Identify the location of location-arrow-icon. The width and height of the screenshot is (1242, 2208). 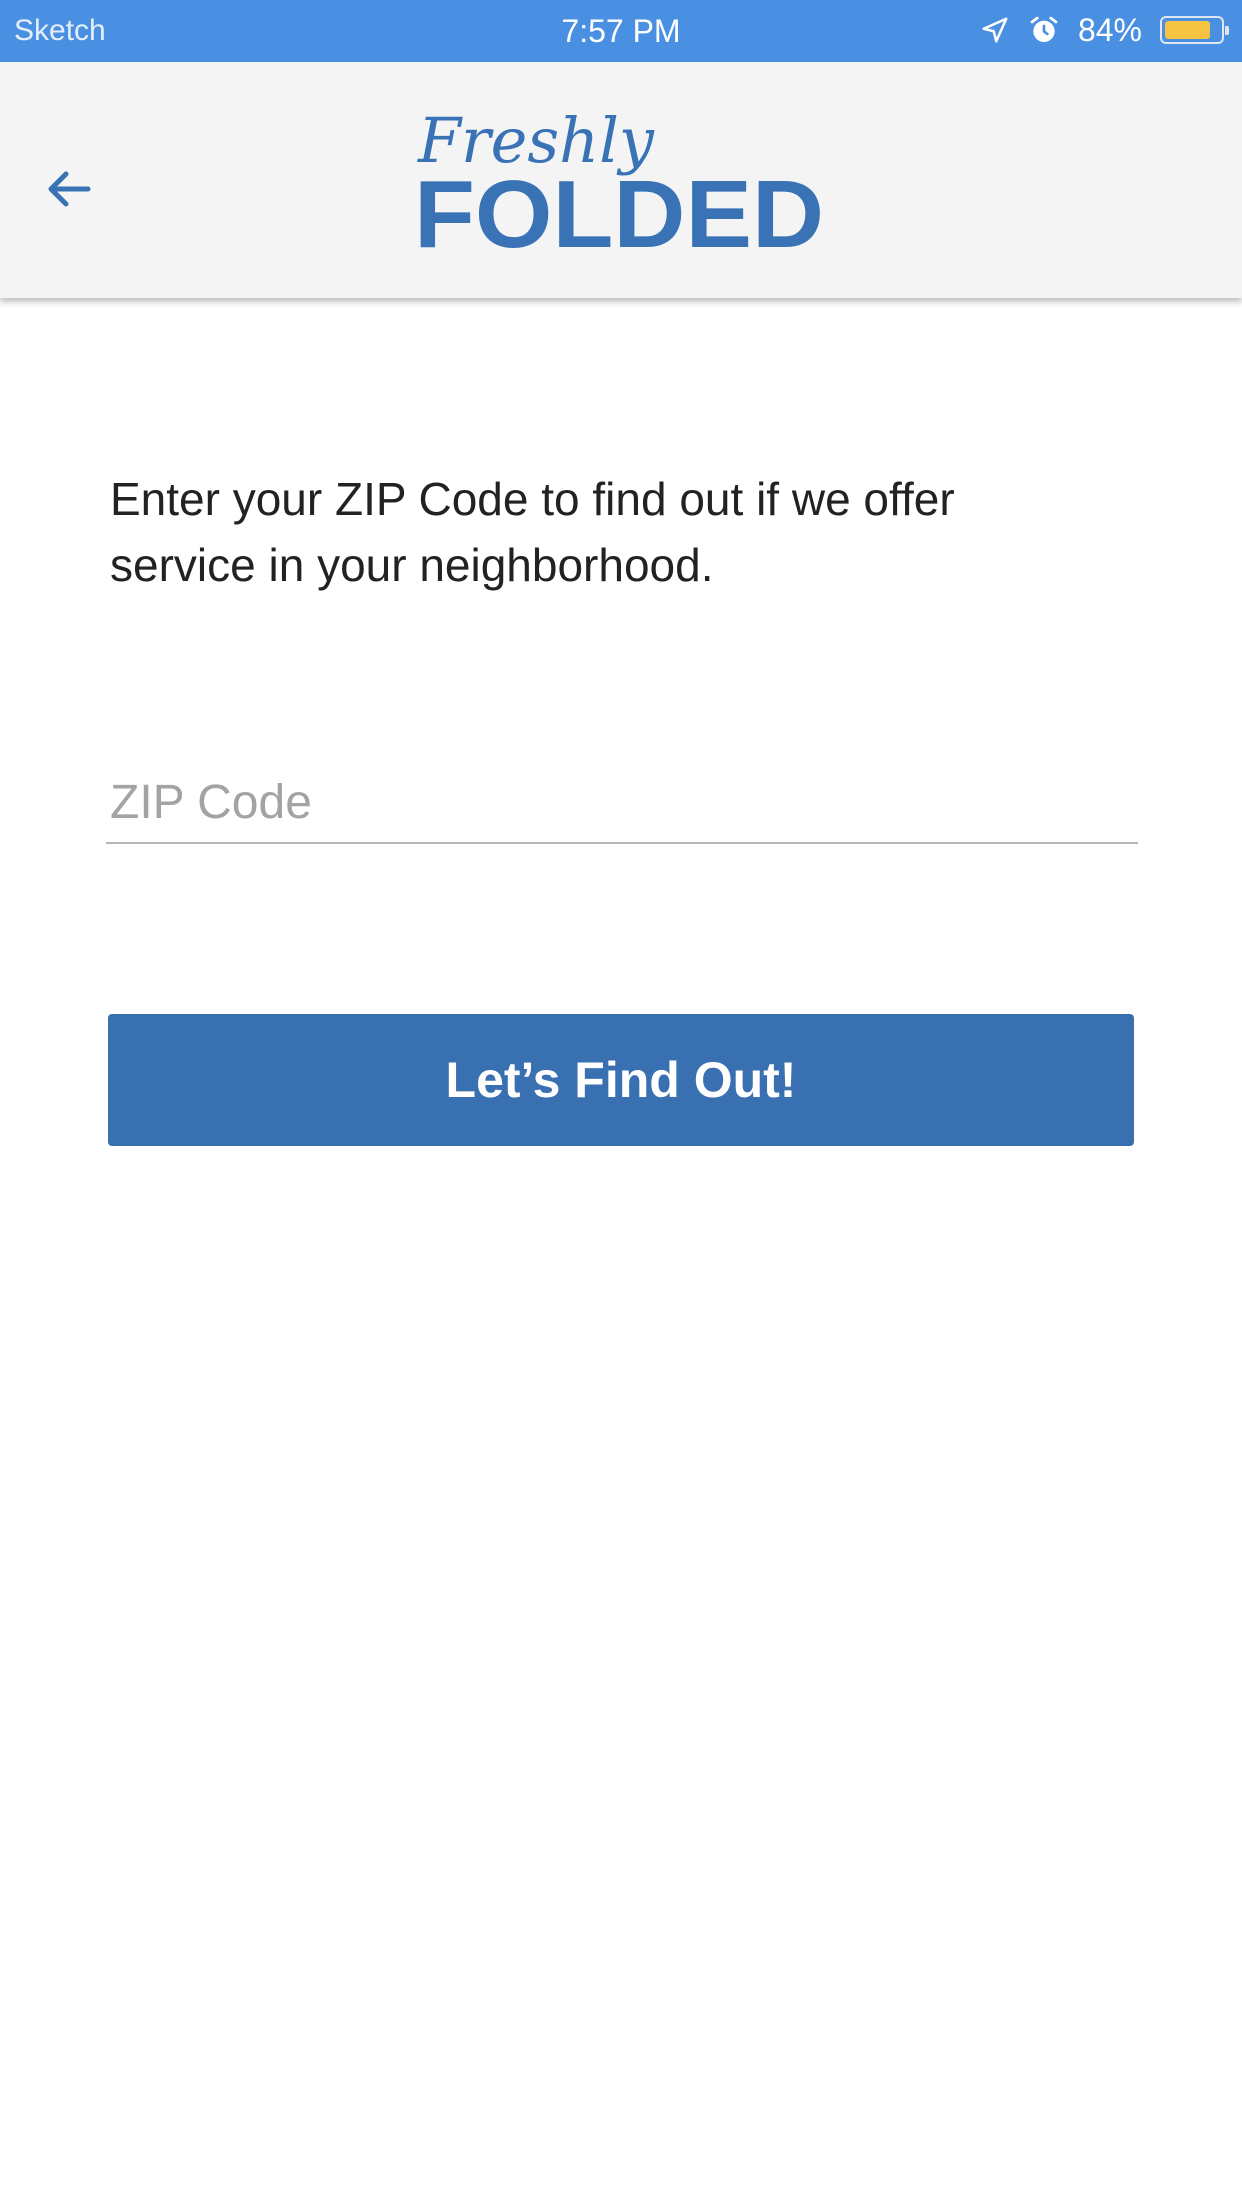
(995, 30).